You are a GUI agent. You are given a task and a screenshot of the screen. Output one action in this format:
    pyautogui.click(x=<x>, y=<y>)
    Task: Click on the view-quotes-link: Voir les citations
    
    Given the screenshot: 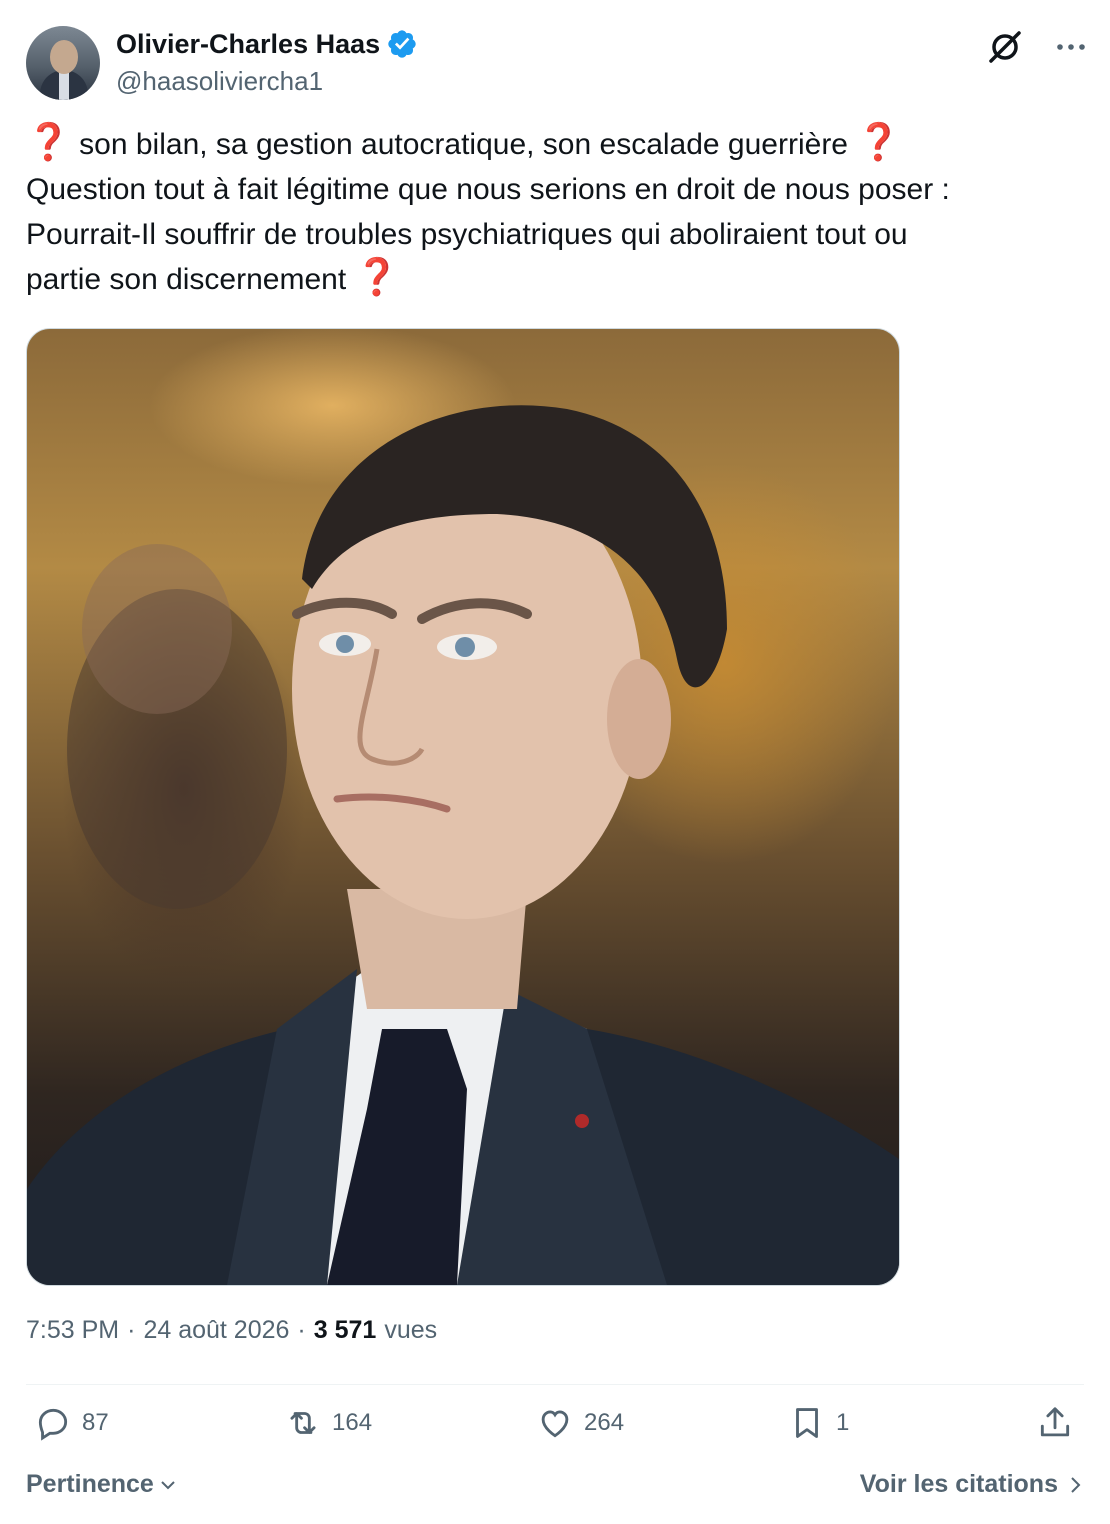 What is the action you would take?
    pyautogui.click(x=972, y=1484)
    